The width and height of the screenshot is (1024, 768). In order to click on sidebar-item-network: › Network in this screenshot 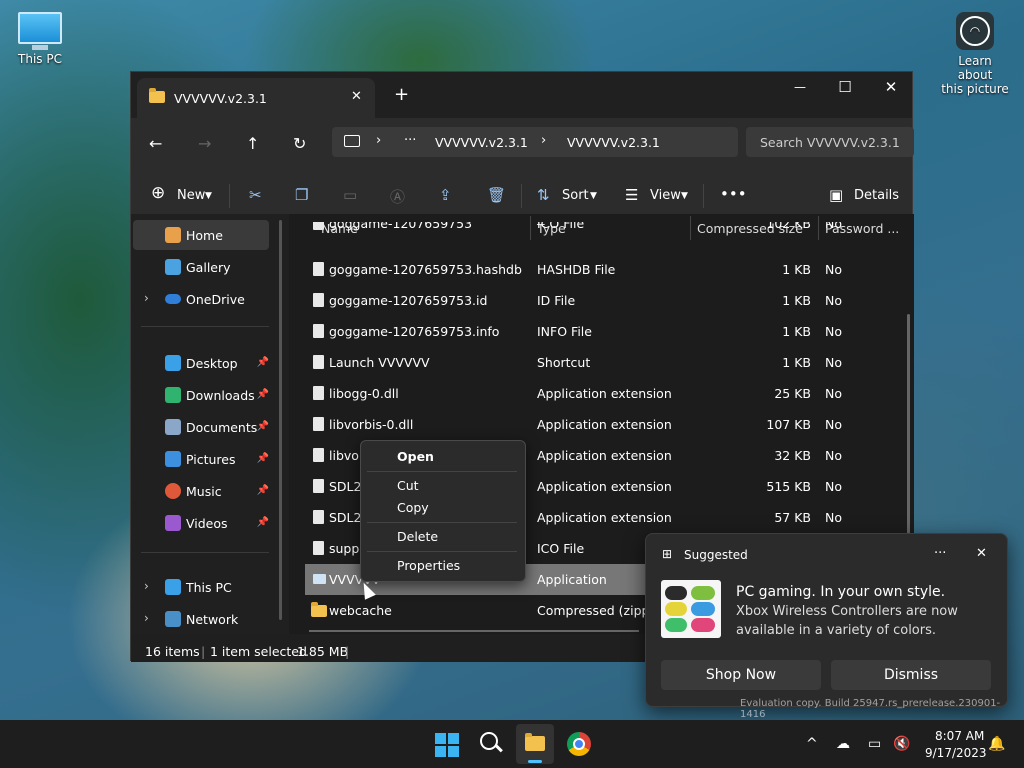, I will do `click(201, 619)`.